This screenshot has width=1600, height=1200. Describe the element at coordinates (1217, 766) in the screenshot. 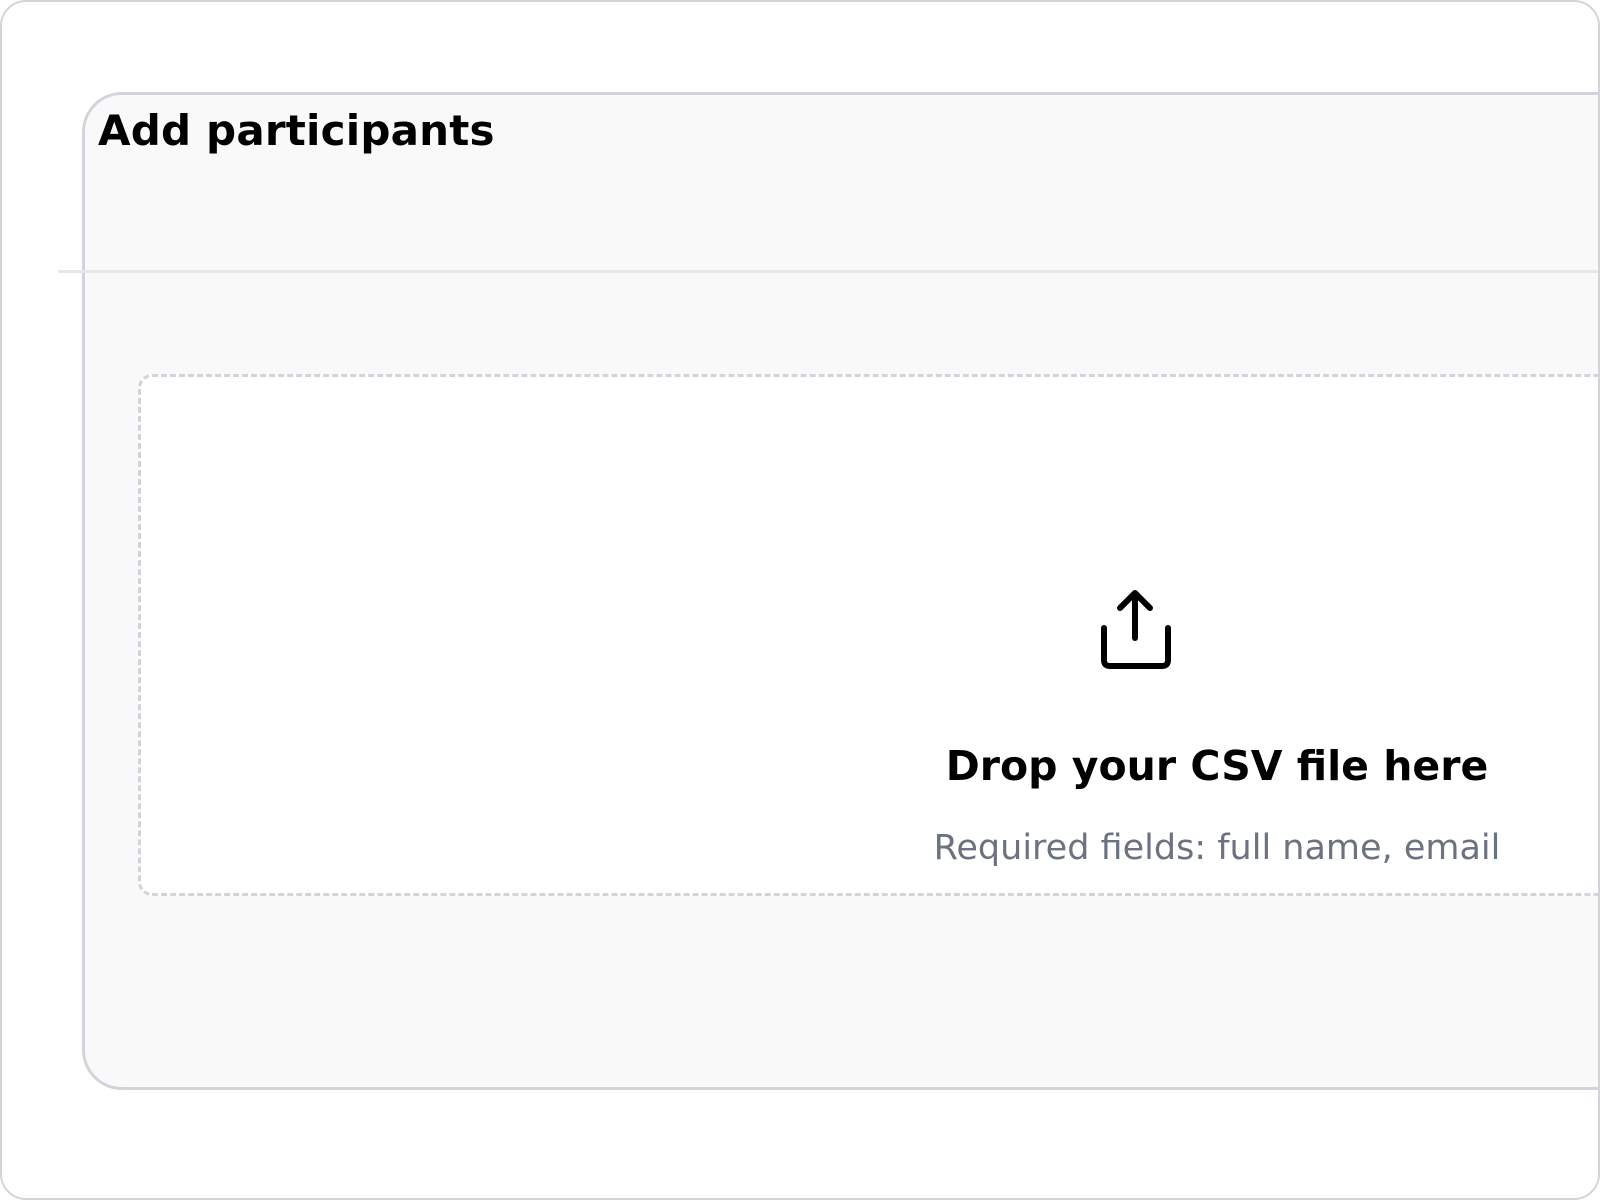

I see `dropzone-title: Drop your CSV file here` at that location.